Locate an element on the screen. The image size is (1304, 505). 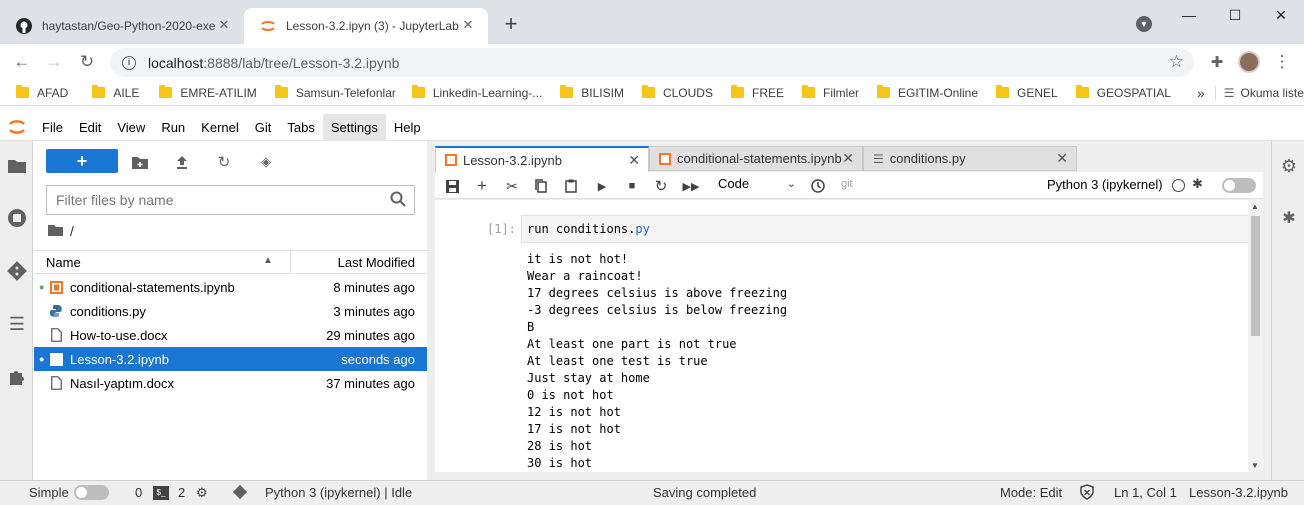
bookmark-item: Filmler is located at coordinates (830, 92).